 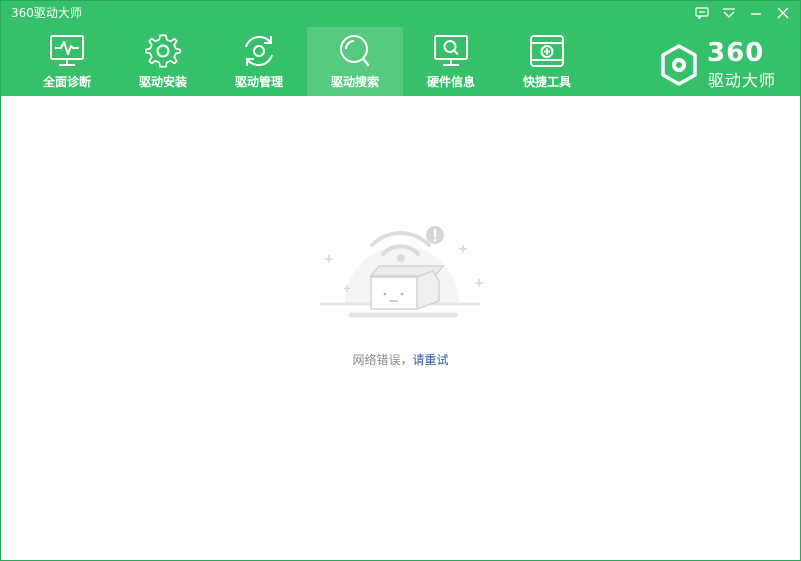 What do you see at coordinates (259, 51) in the screenshot?
I see `refresh-gear-icon` at bounding box center [259, 51].